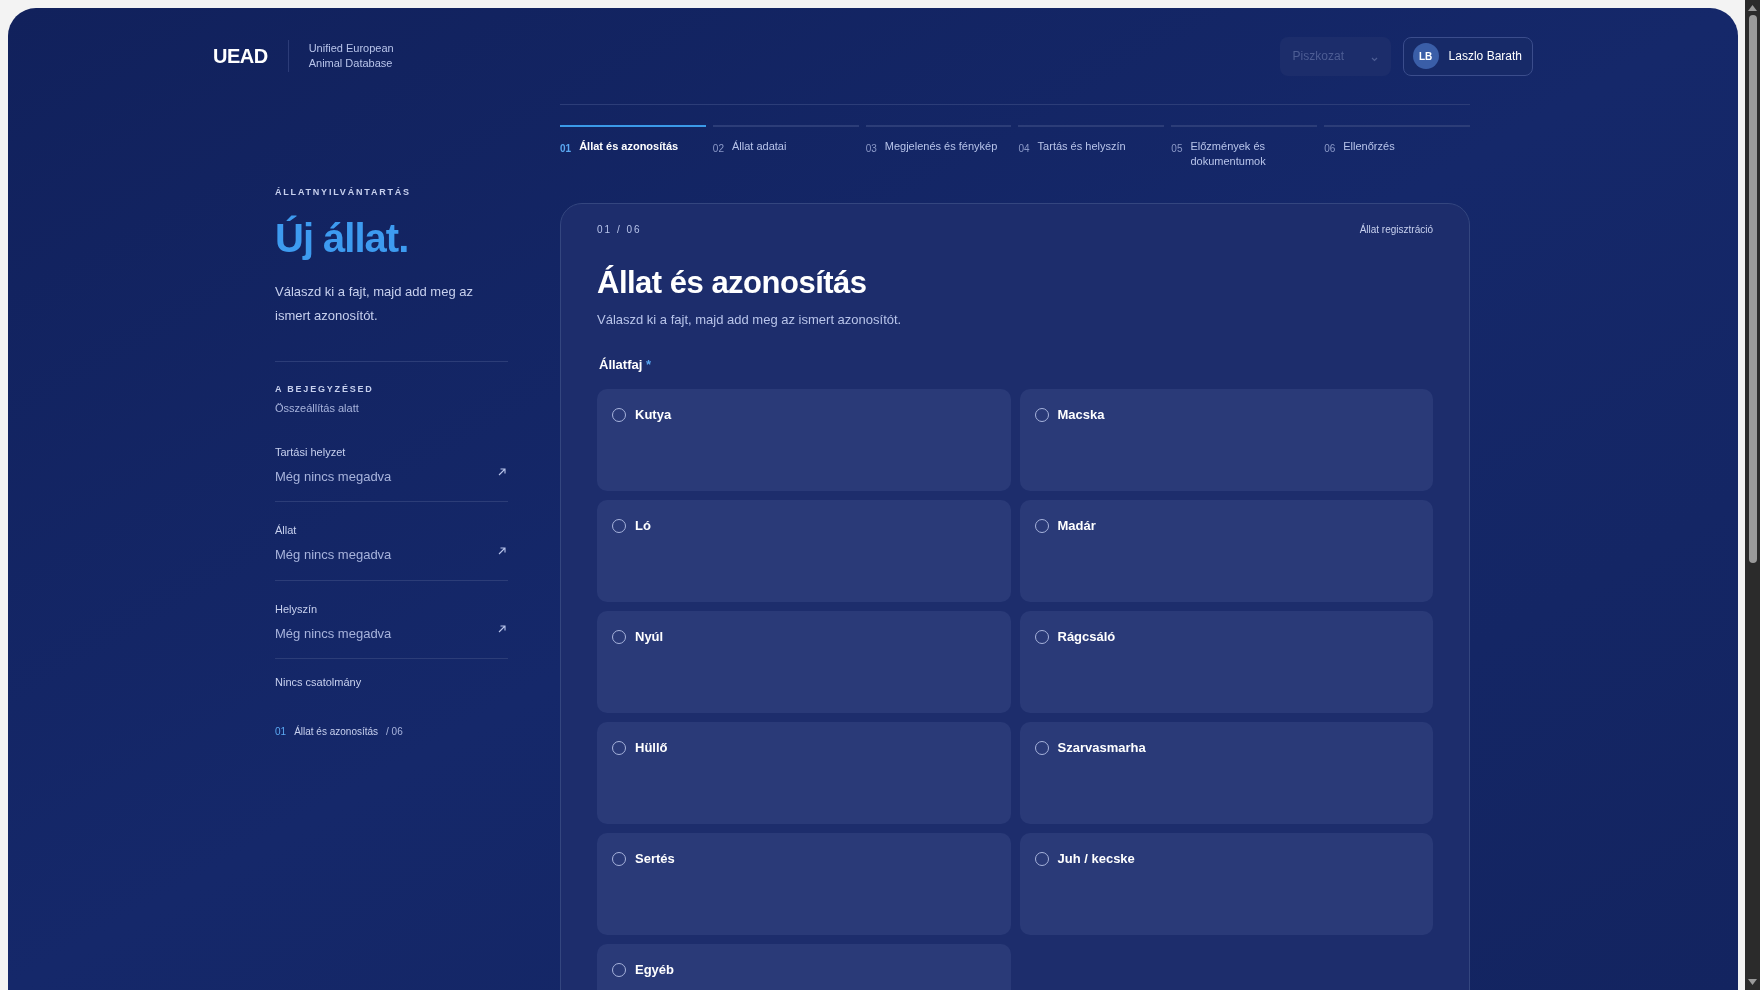 The image size is (1760, 990). What do you see at coordinates (785, 147) in the screenshot?
I see `step-tab: 02 Állat adatai` at bounding box center [785, 147].